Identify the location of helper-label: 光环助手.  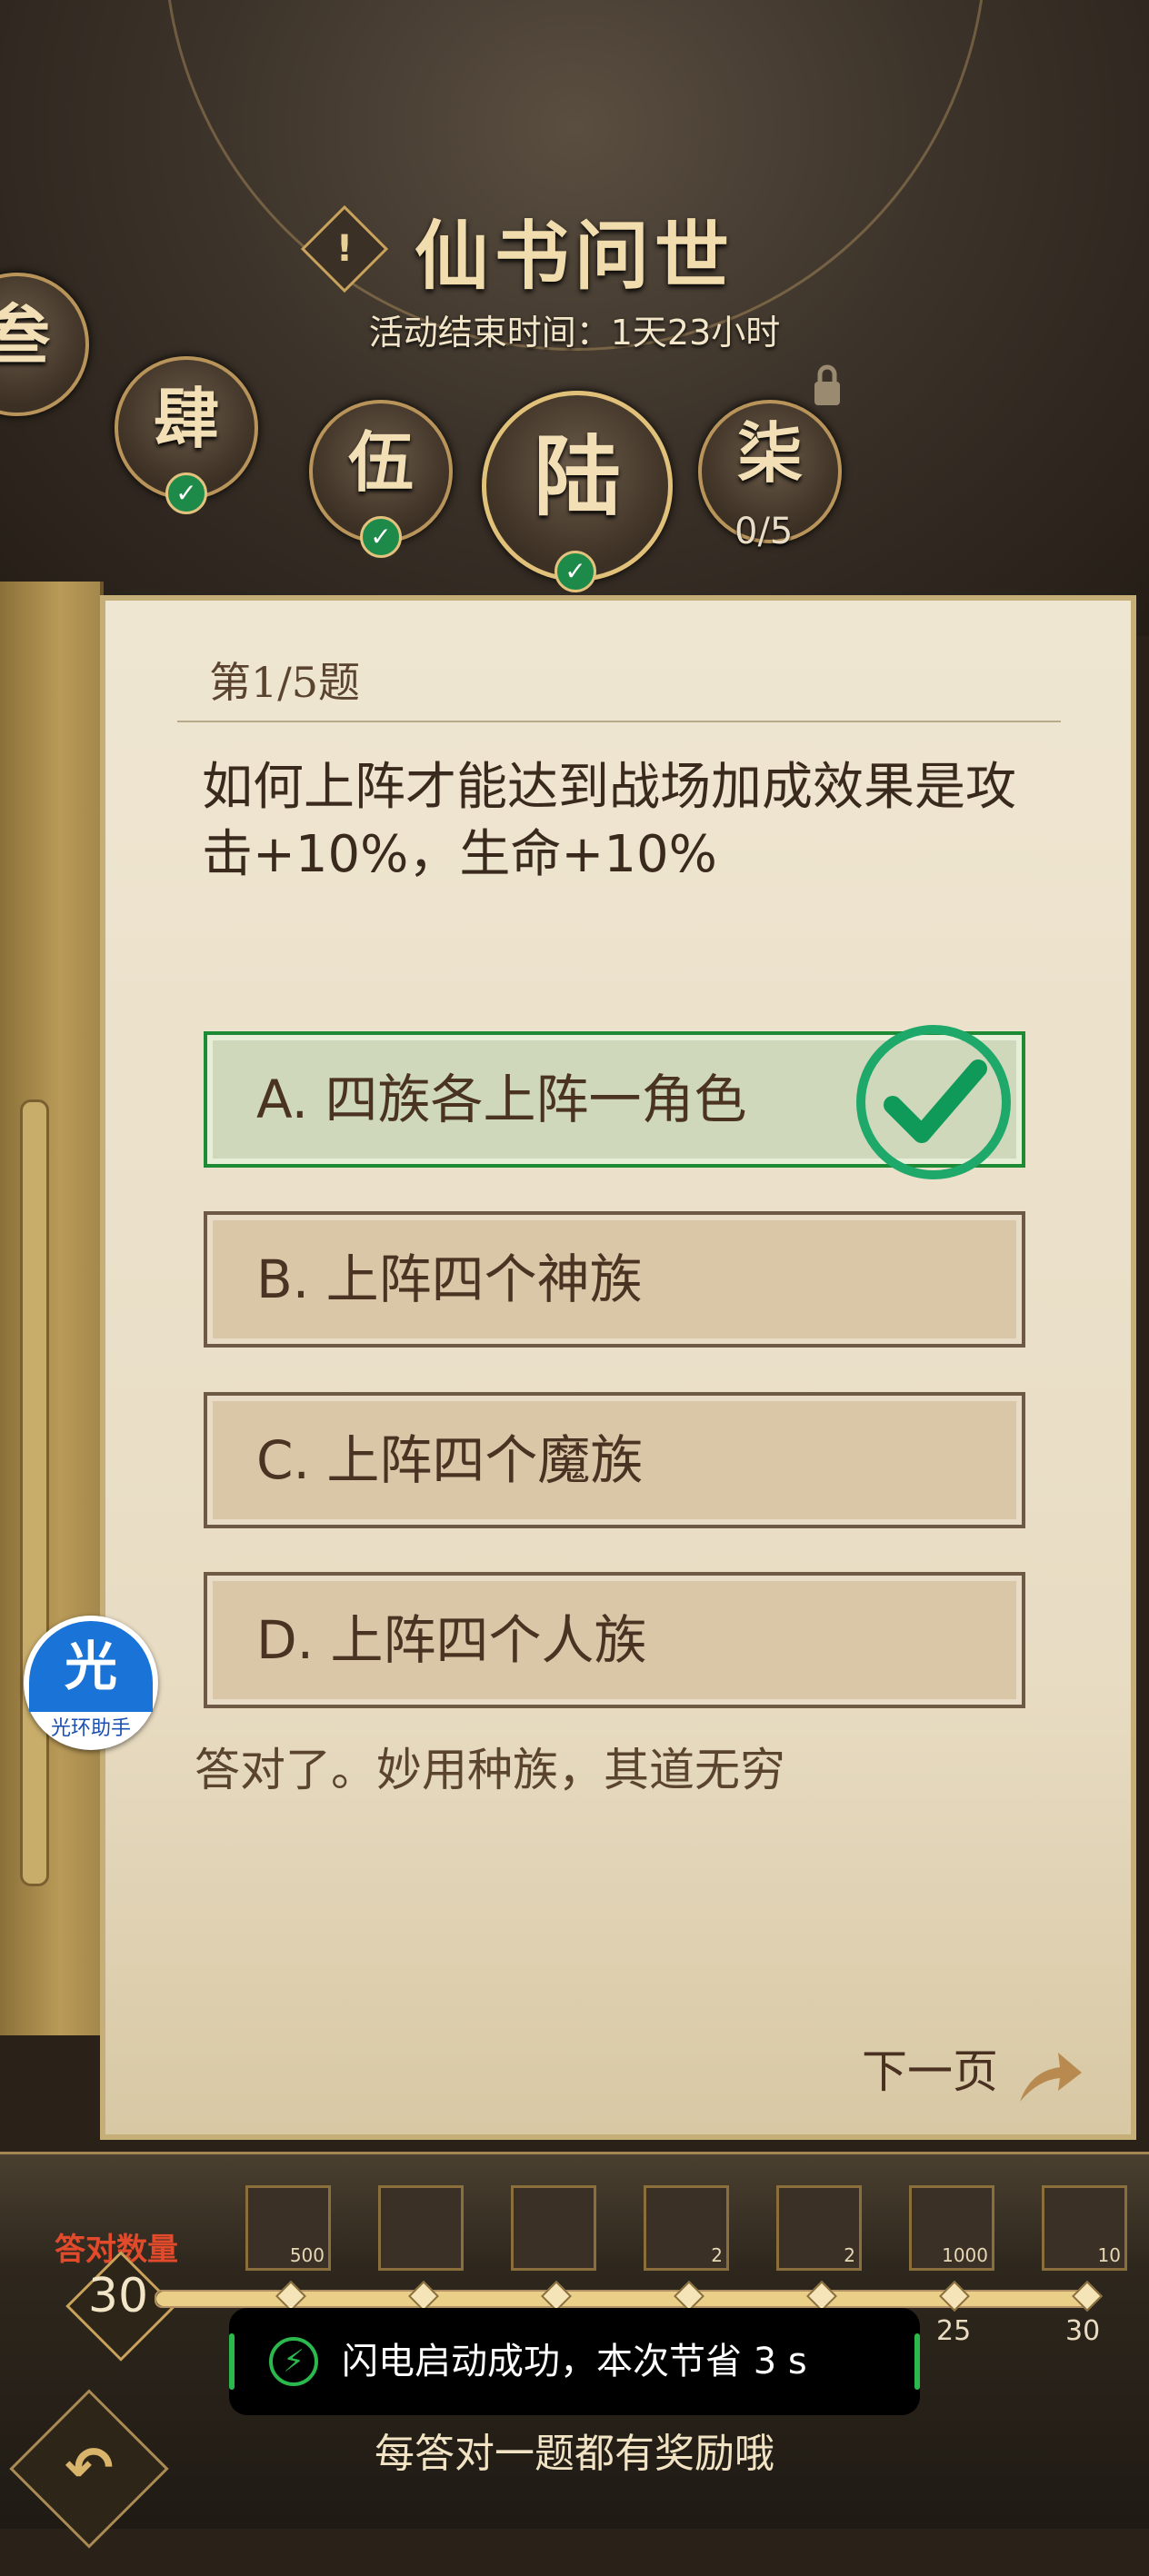
(90, 1729).